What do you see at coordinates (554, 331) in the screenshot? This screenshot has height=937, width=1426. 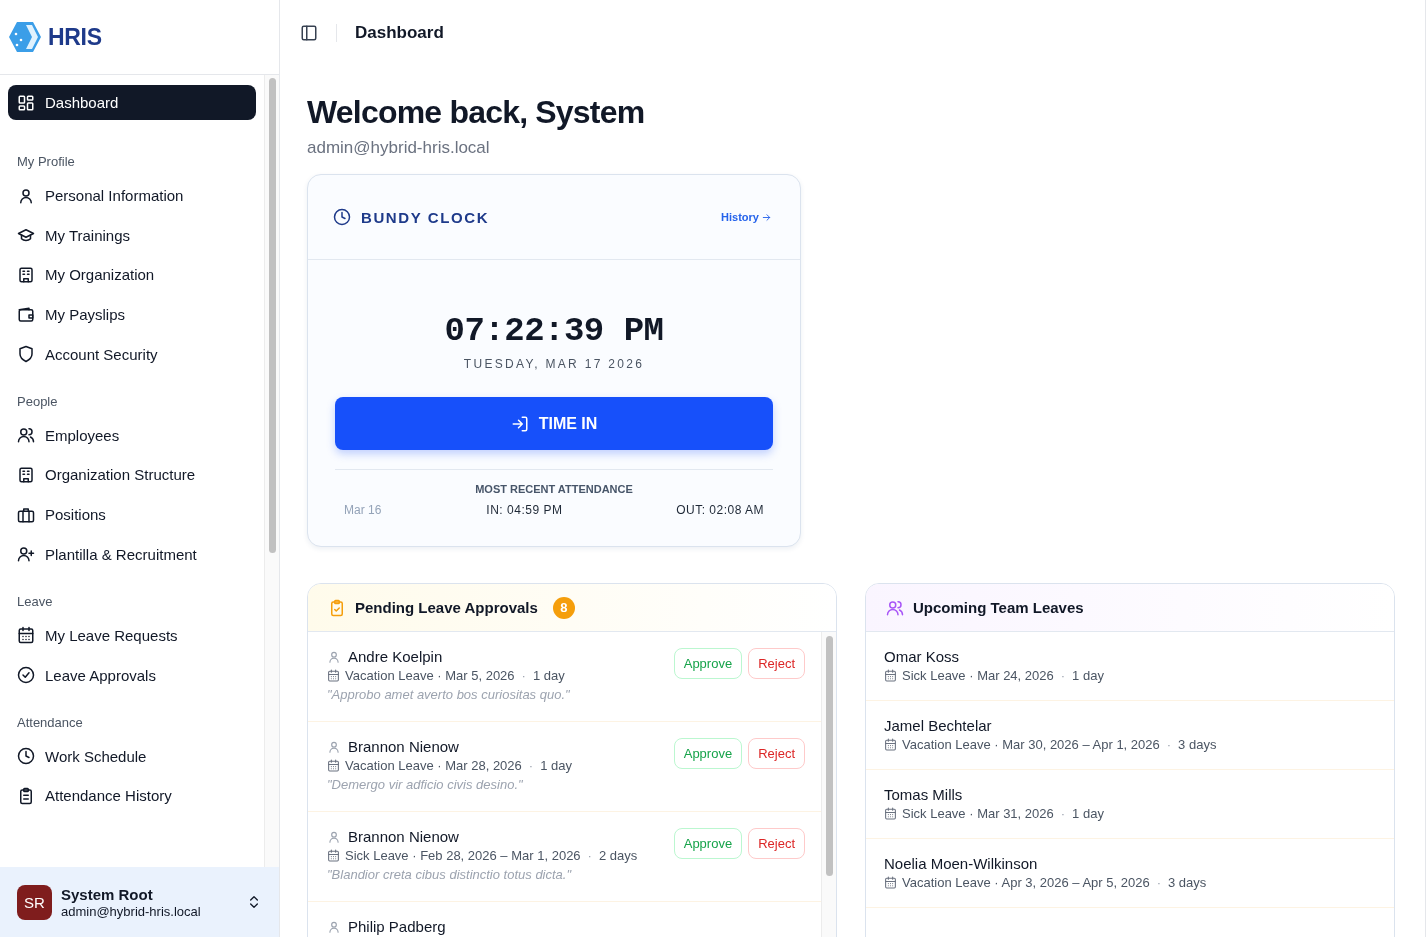 I see `clock-time: 07:22:39 PM` at bounding box center [554, 331].